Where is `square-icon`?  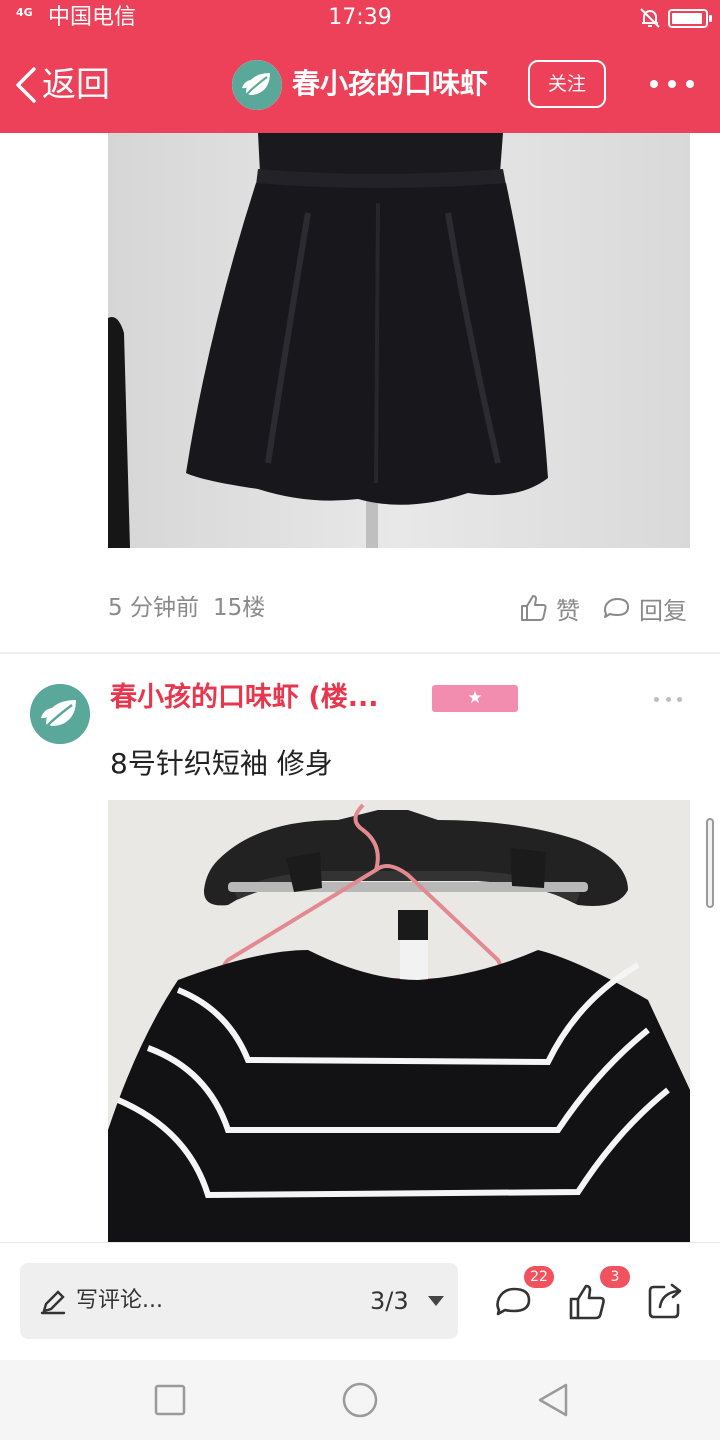 square-icon is located at coordinates (170, 1400).